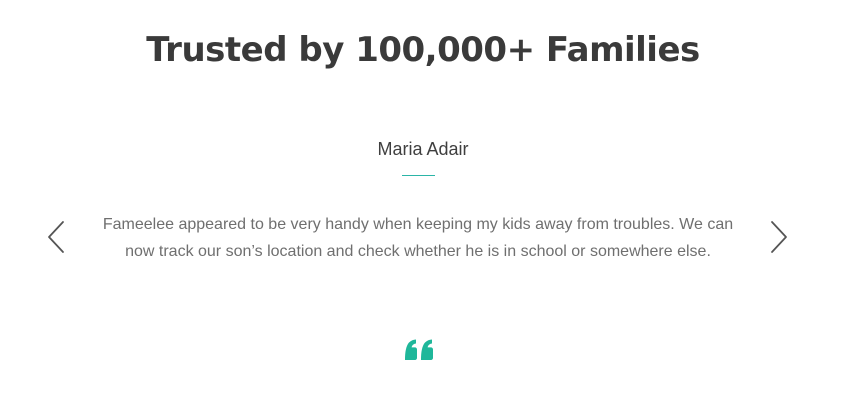  I want to click on chevron-left-icon, so click(56, 237).